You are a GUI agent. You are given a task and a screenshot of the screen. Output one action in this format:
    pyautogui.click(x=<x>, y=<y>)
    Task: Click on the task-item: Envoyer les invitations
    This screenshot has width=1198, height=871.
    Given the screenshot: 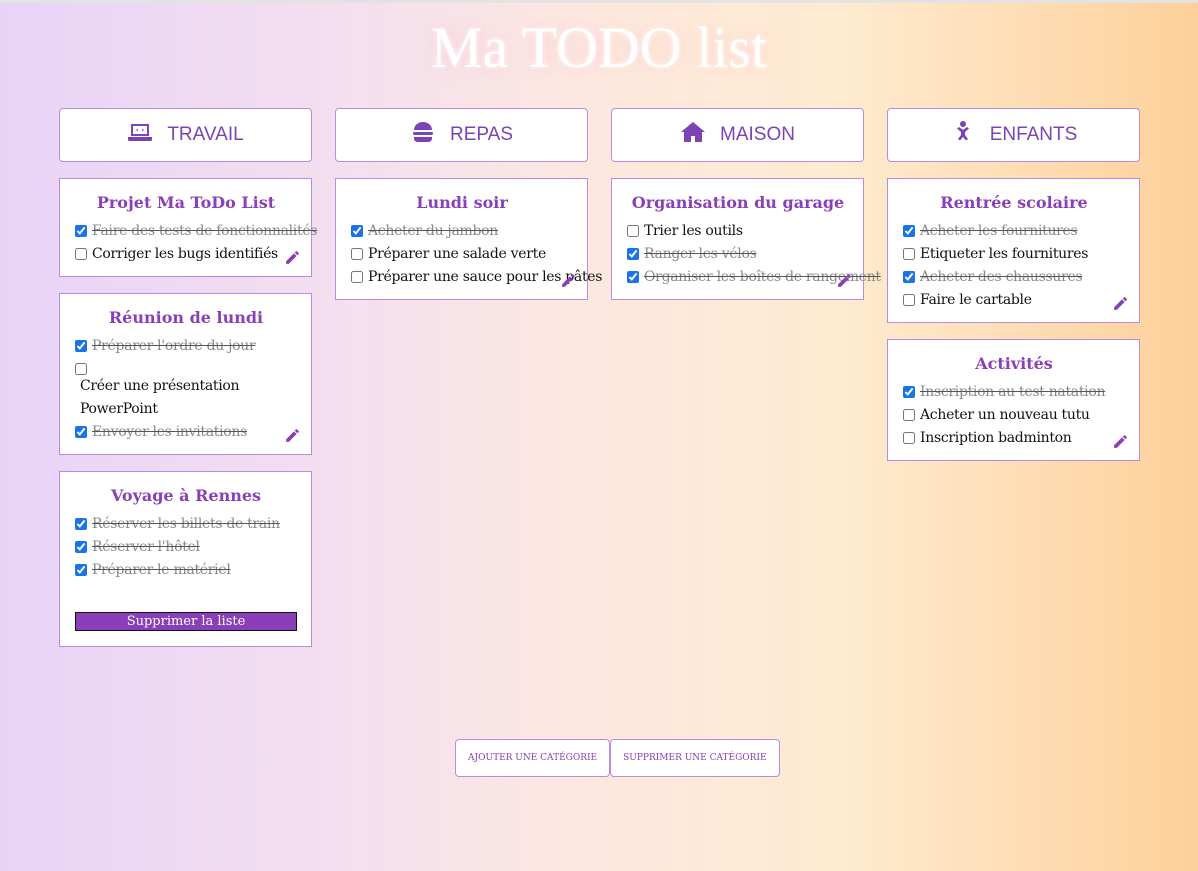 What is the action you would take?
    pyautogui.click(x=186, y=432)
    